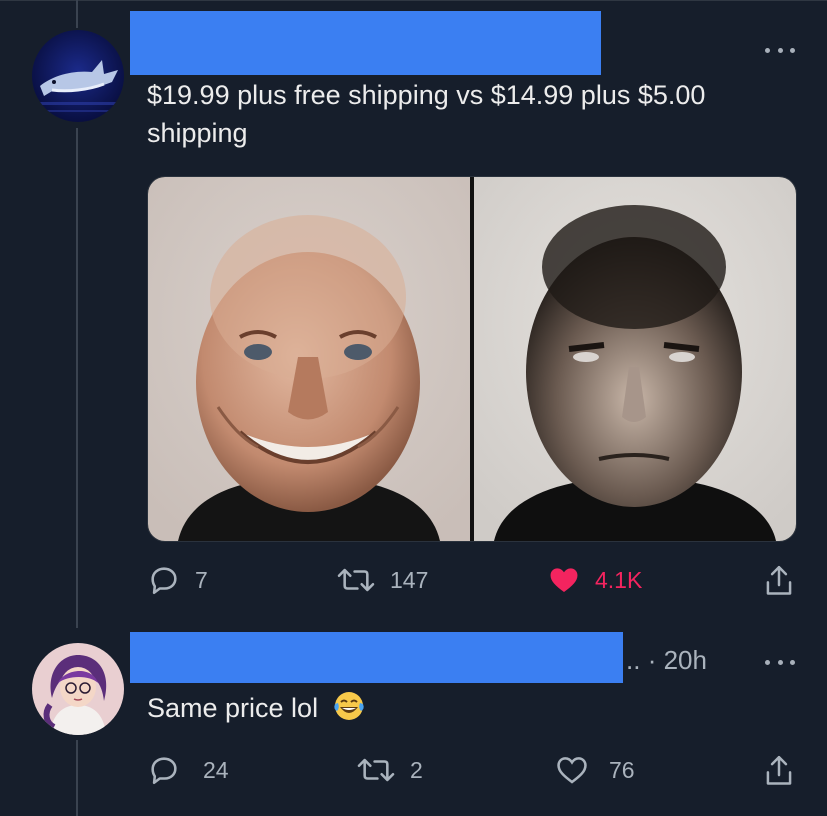 This screenshot has height=816, width=827. What do you see at coordinates (233, 708) in the screenshot?
I see `reply-text: Same price lol` at bounding box center [233, 708].